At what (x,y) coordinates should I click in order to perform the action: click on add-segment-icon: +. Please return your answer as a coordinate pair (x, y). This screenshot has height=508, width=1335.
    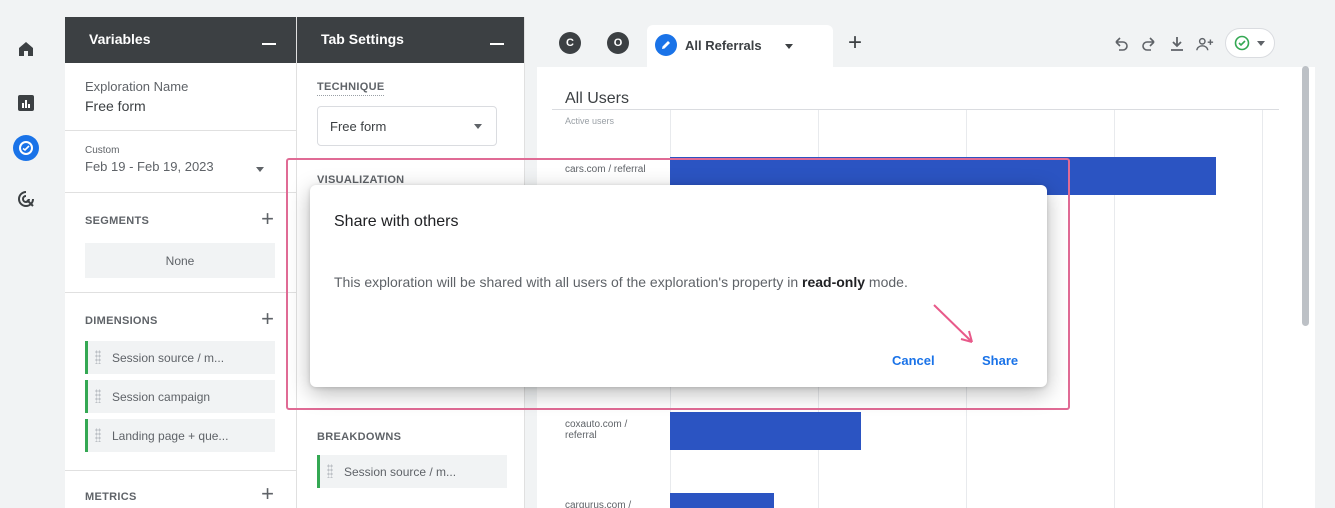
    Looking at the image, I should click on (267, 219).